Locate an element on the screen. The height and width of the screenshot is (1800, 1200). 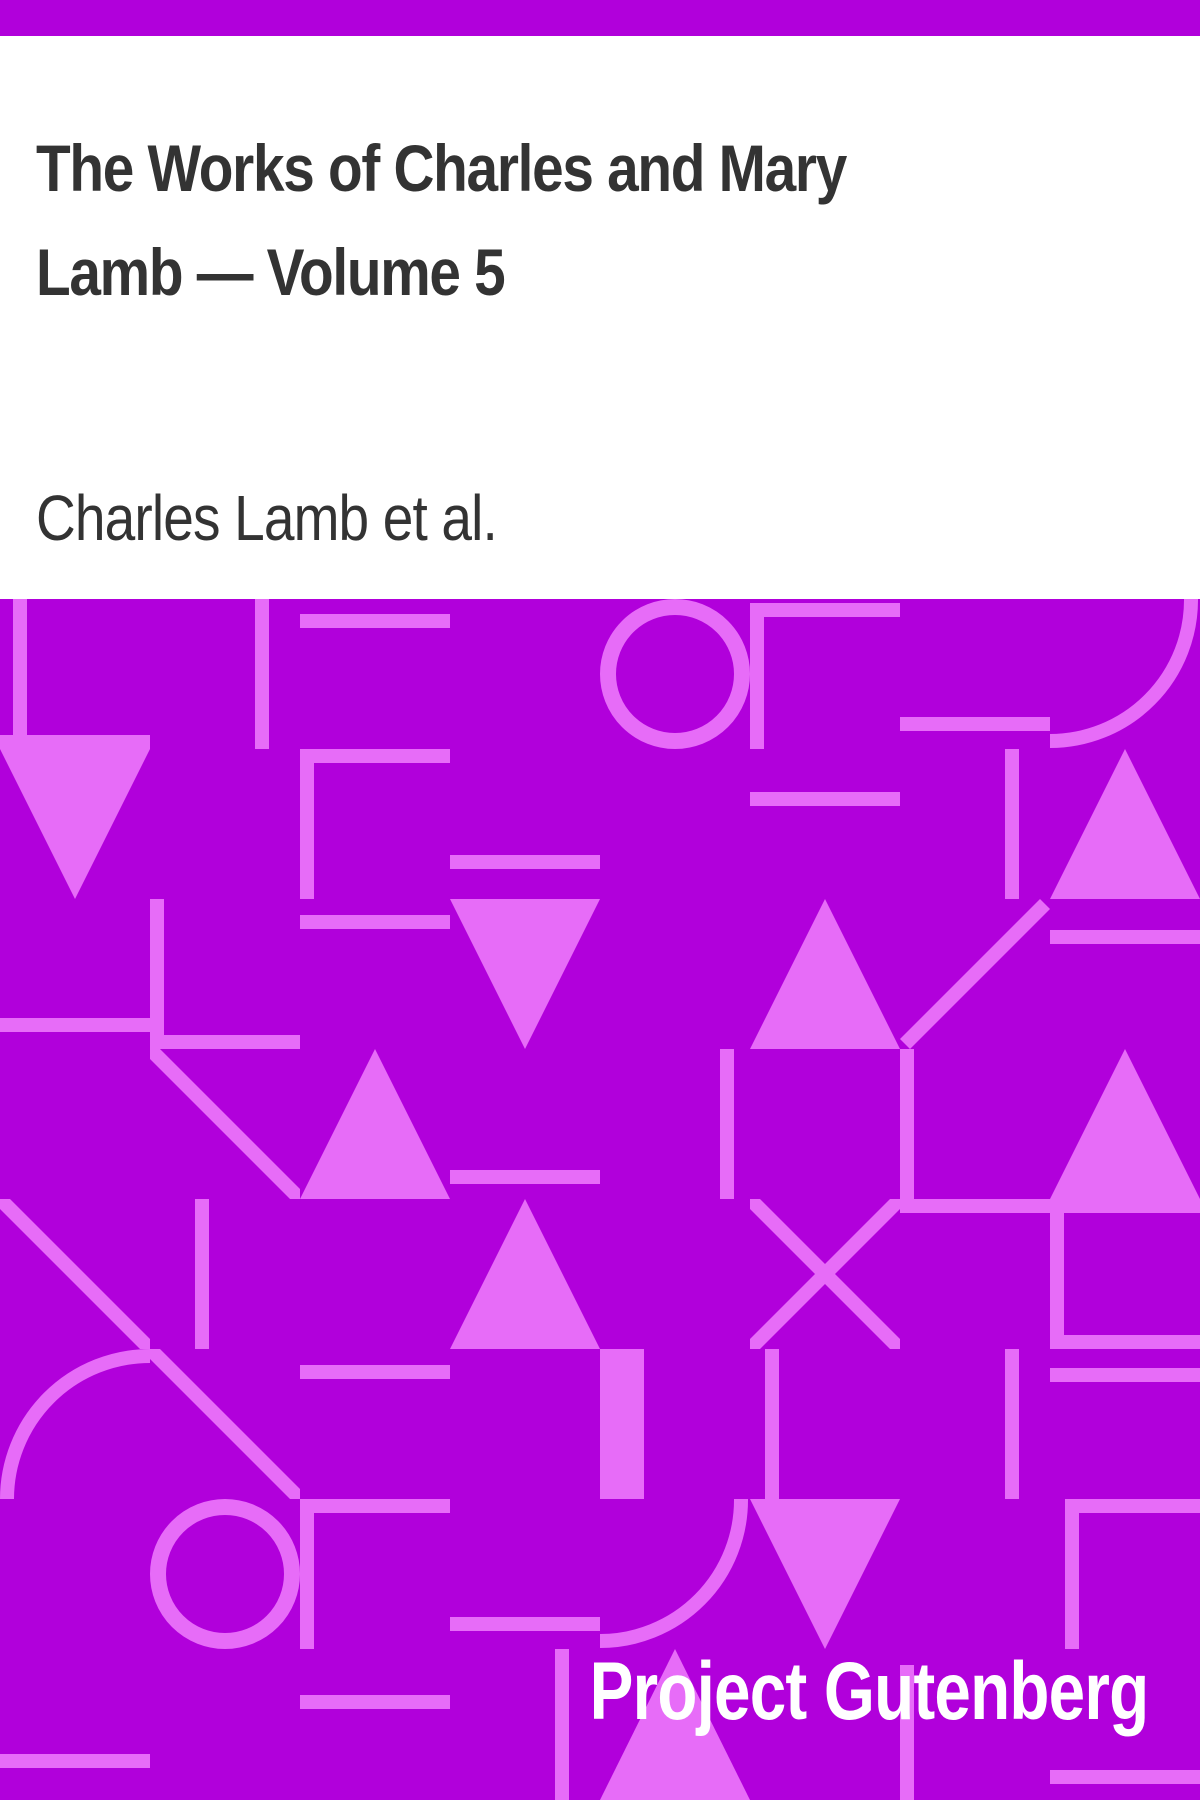
publisher-name: Project Gutenberg is located at coordinates (868, 1691).